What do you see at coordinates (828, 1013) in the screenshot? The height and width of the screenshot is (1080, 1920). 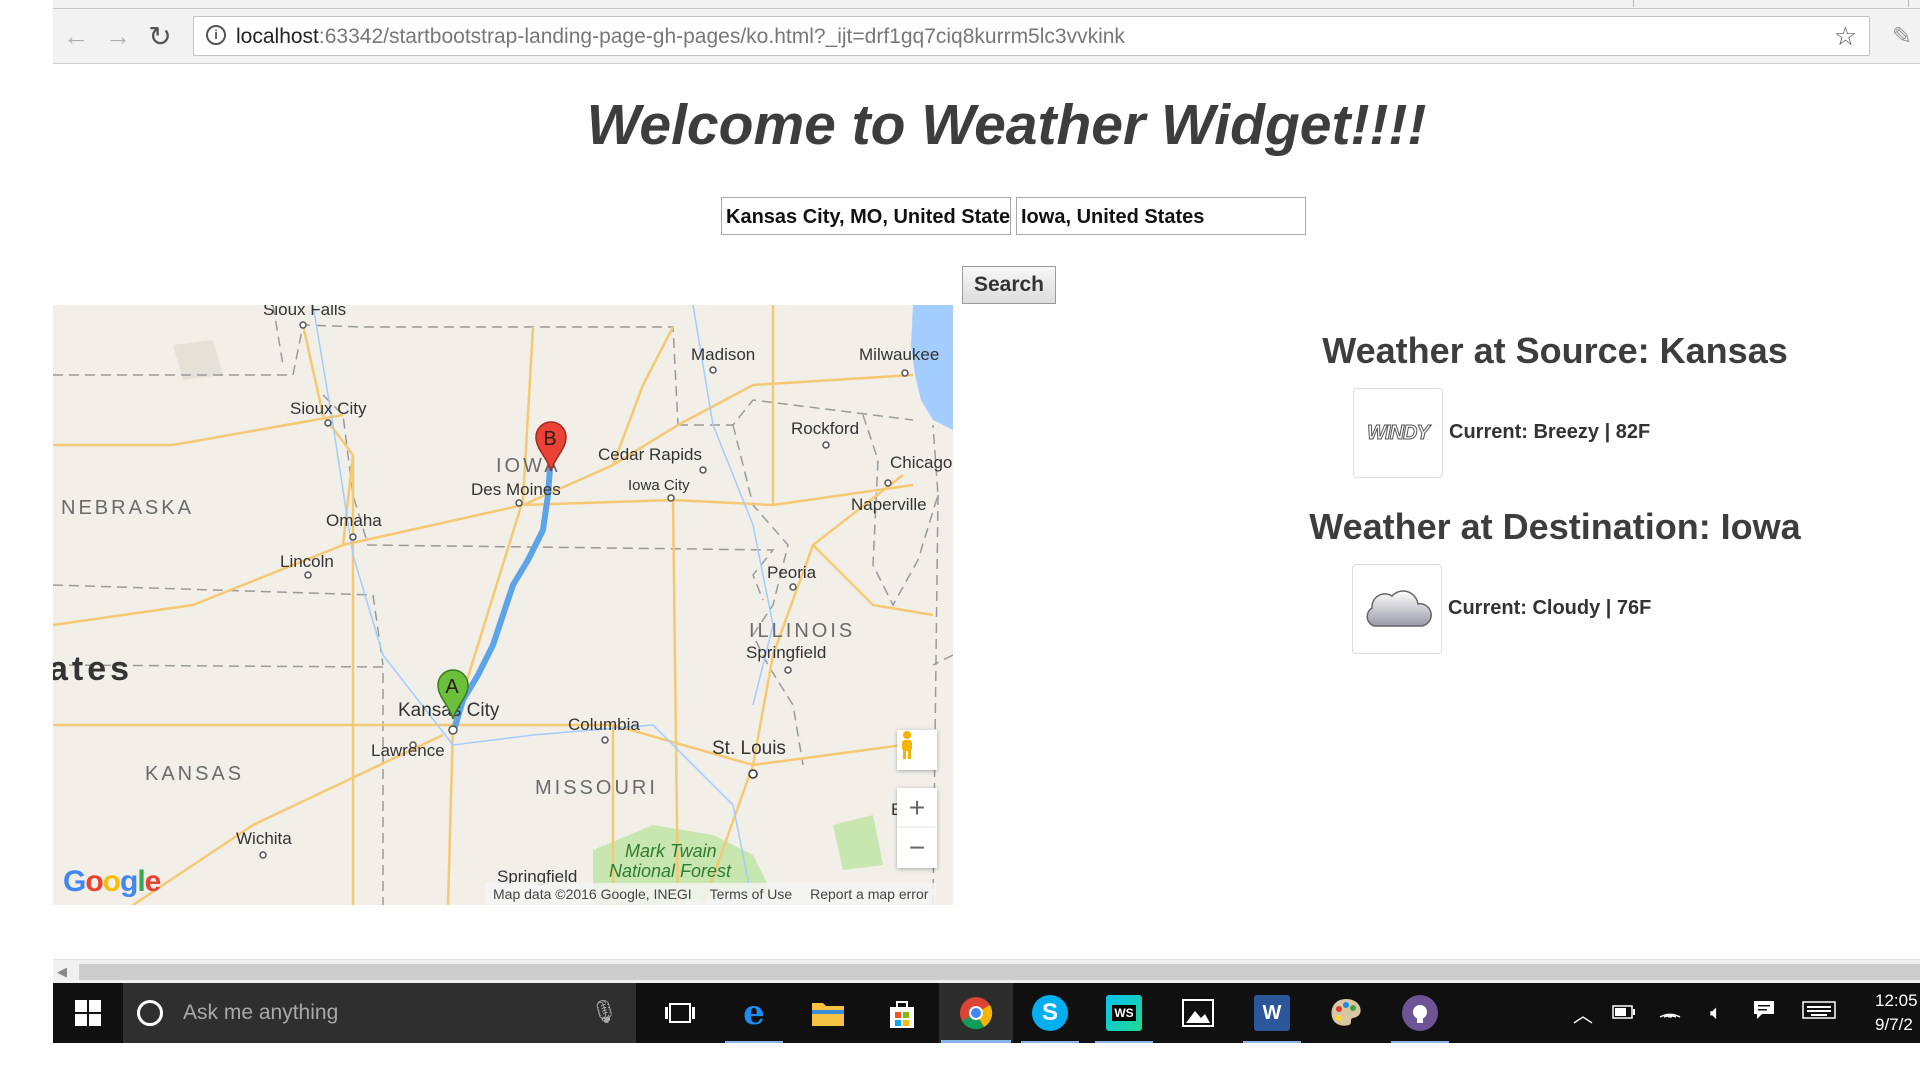 I see `file-explorer-icon` at bounding box center [828, 1013].